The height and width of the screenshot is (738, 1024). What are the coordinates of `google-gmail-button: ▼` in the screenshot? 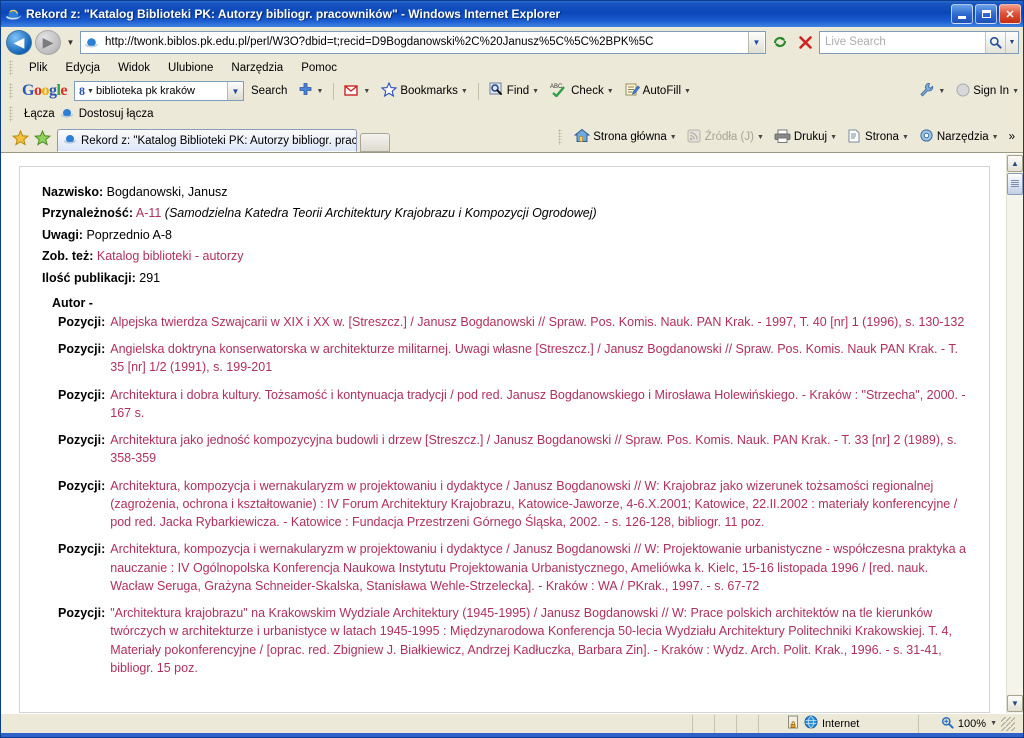 It's located at (357, 91).